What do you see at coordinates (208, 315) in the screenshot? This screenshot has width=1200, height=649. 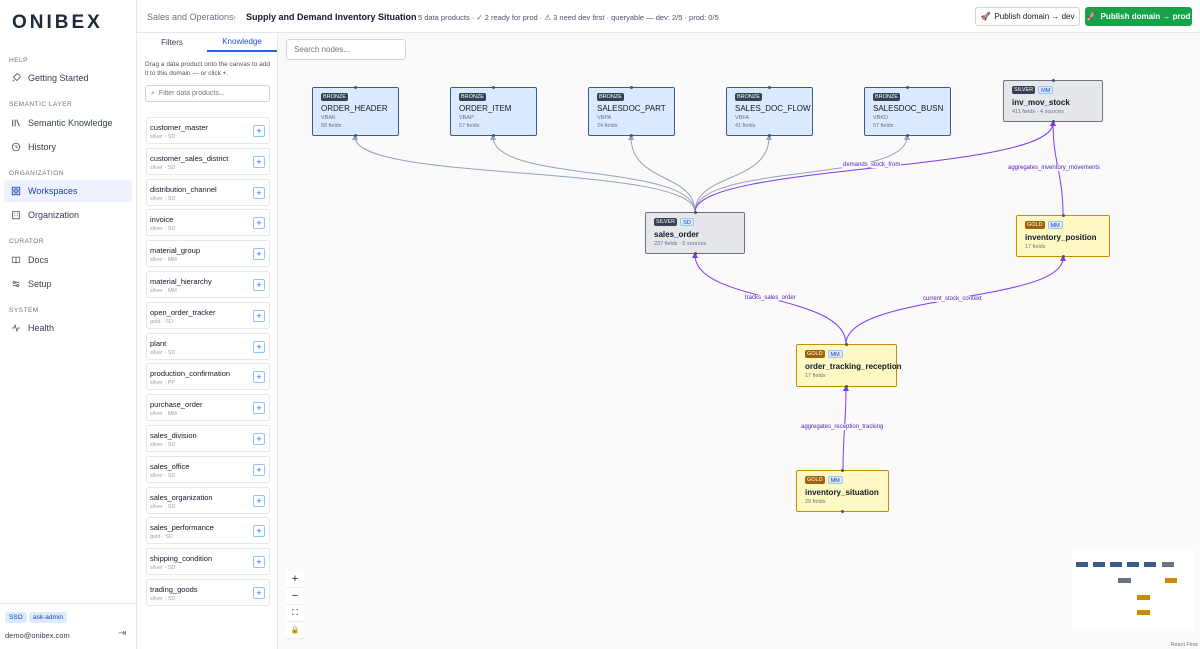 I see `list-item: open_order_tracker gold · SD +` at bounding box center [208, 315].